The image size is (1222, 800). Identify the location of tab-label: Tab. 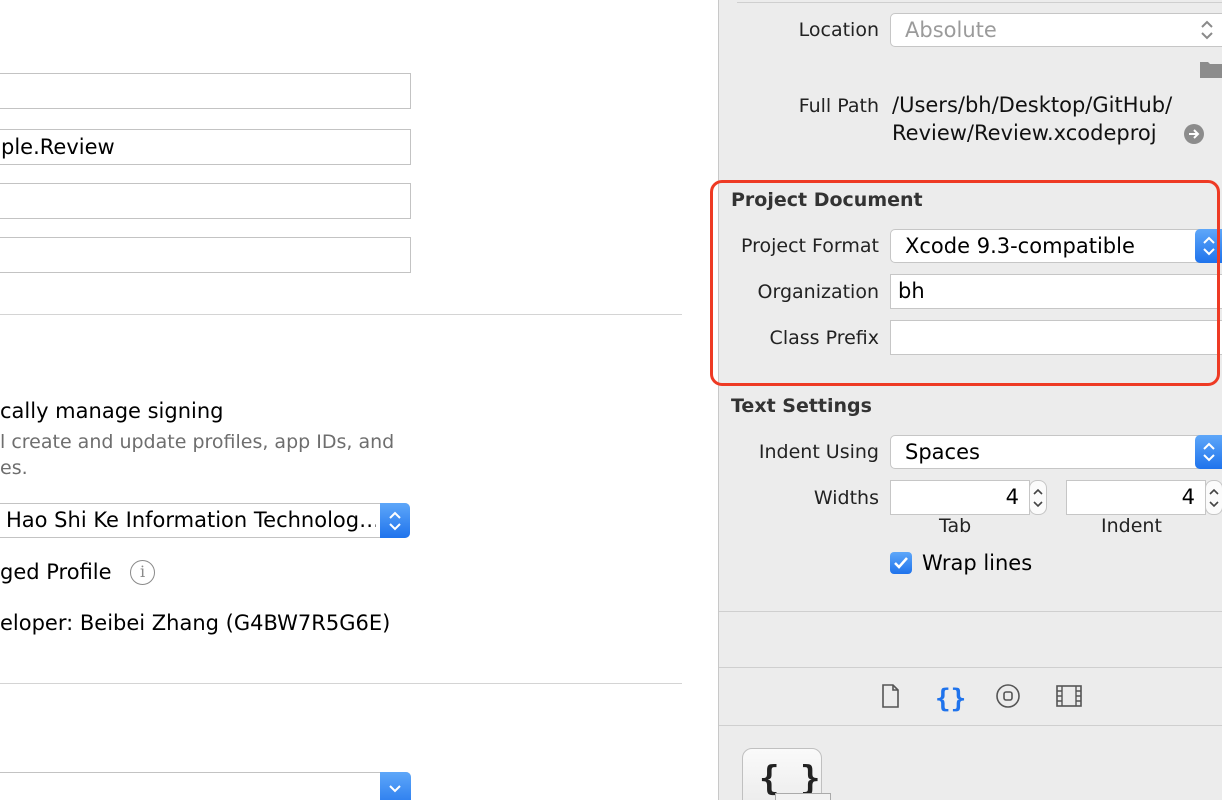
(955, 526).